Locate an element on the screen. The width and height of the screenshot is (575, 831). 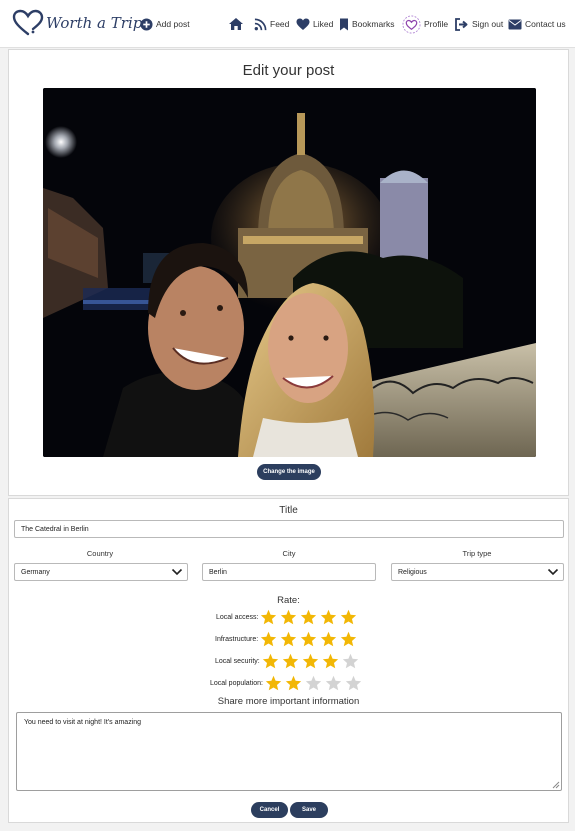
rating-label: Local security: is located at coordinates (237, 661).